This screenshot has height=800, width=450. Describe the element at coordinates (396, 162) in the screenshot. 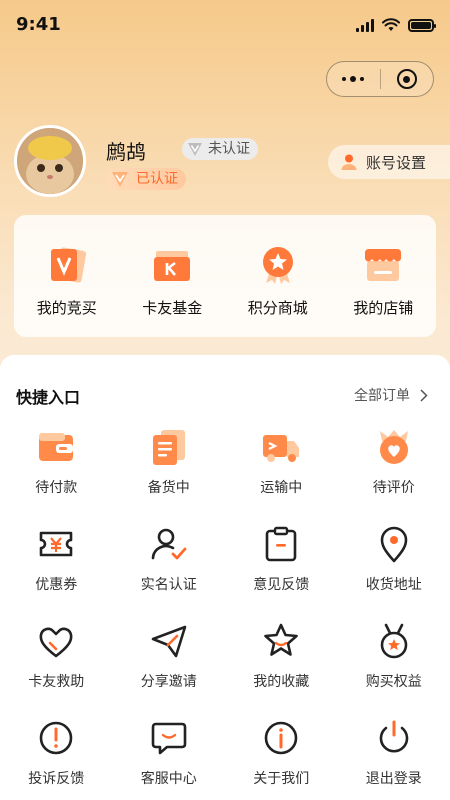

I see `account-settings-label: 账号设置` at that location.